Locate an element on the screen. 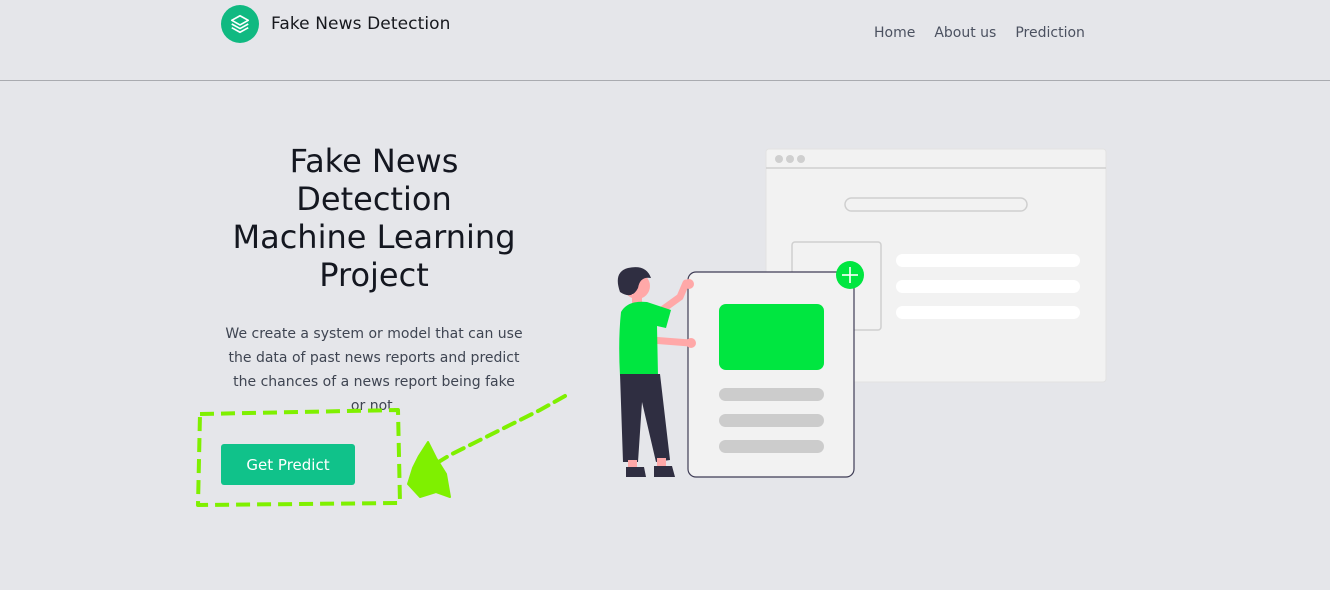 The width and height of the screenshot is (1330, 590). main-nav: Home About us Prediction is located at coordinates (989, 33).